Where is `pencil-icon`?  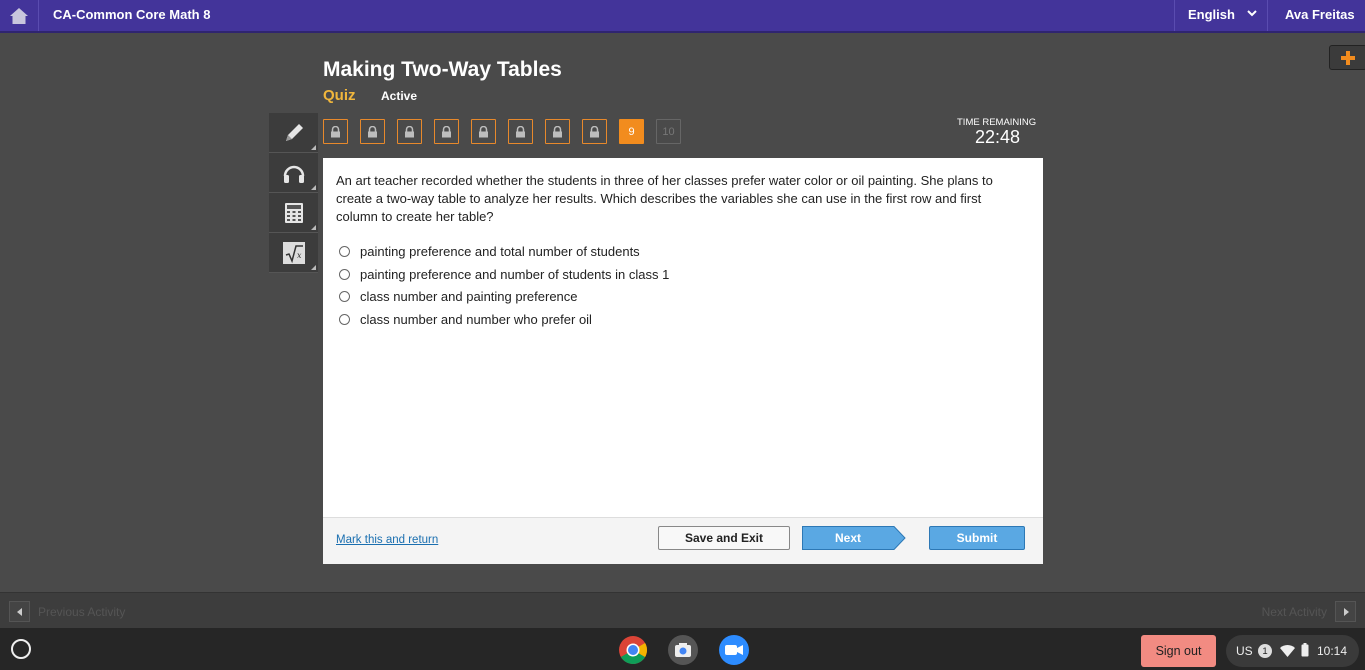 pencil-icon is located at coordinates (294, 132).